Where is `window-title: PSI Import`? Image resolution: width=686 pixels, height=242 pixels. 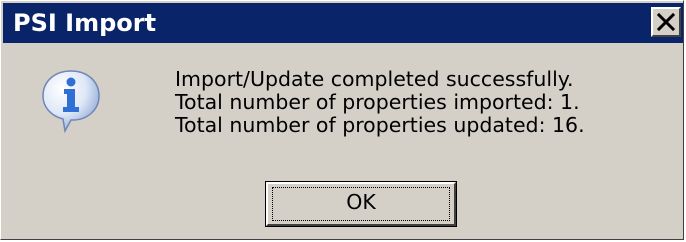
window-title: PSI Import is located at coordinates (85, 23).